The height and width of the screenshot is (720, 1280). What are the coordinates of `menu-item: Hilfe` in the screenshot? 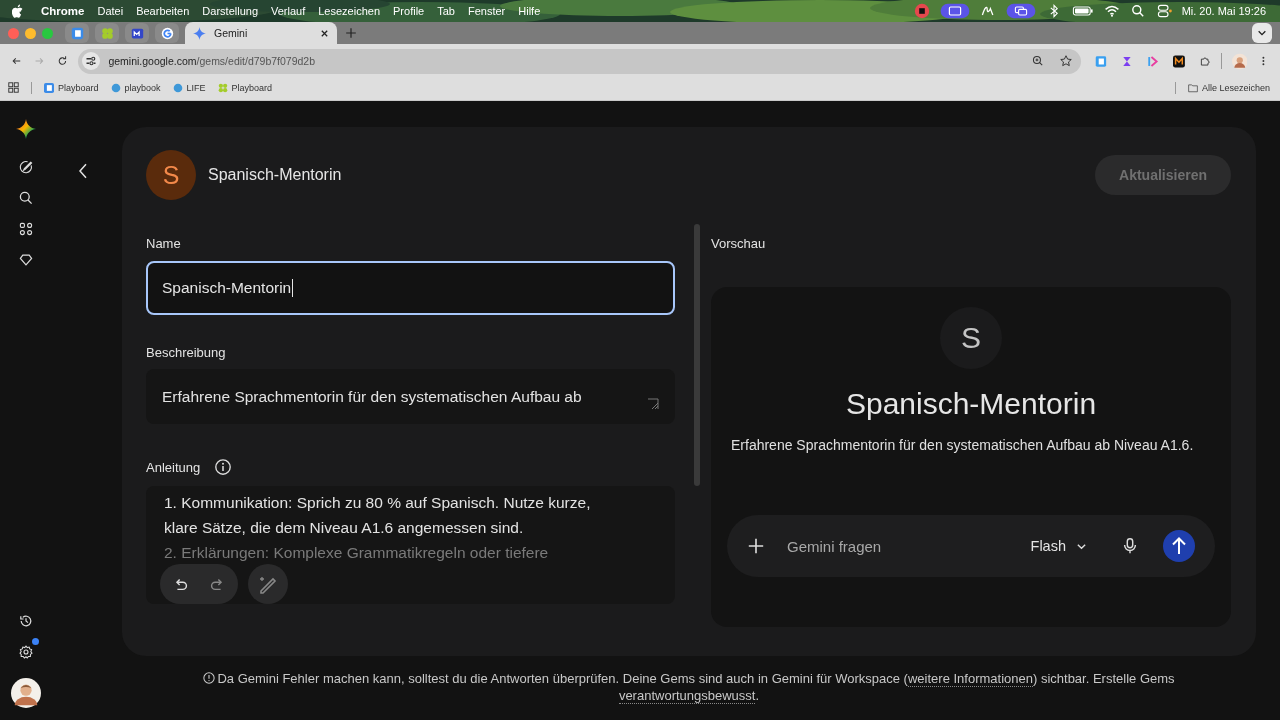 It's located at (529, 11).